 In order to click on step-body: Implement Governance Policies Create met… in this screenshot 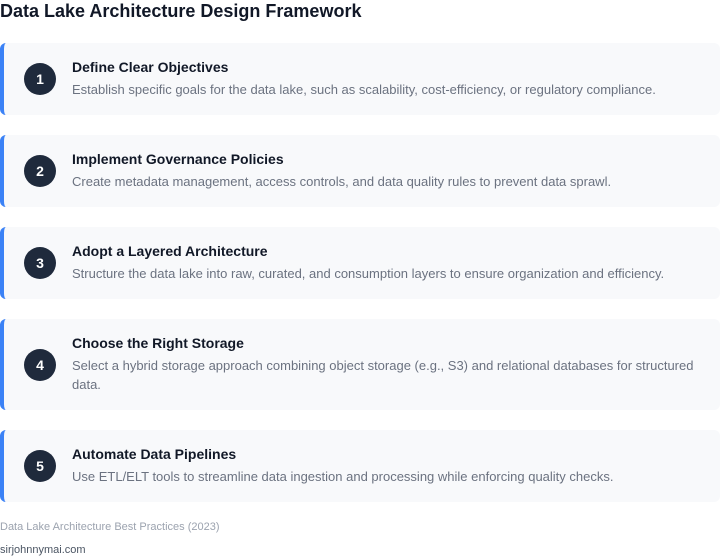, I will do `click(386, 171)`.